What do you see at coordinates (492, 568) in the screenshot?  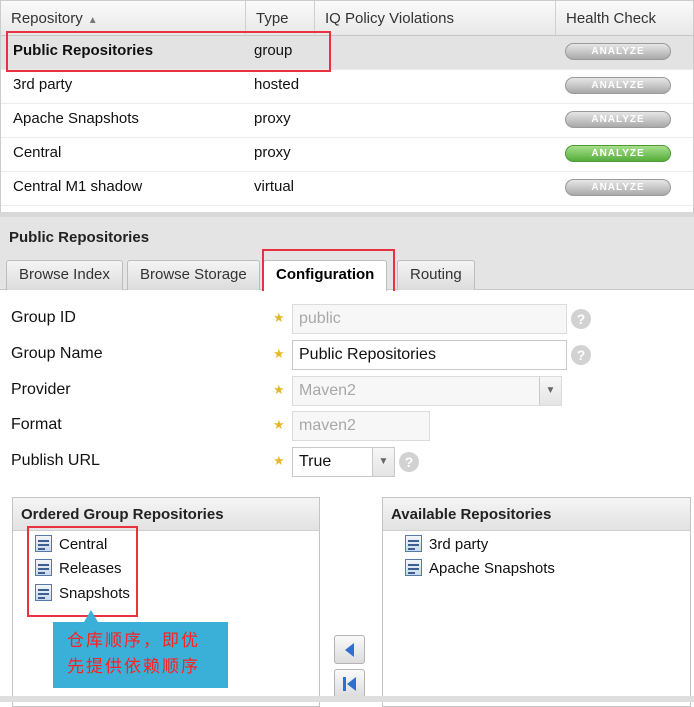 I see `list-item-label: Apache Snapshots` at bounding box center [492, 568].